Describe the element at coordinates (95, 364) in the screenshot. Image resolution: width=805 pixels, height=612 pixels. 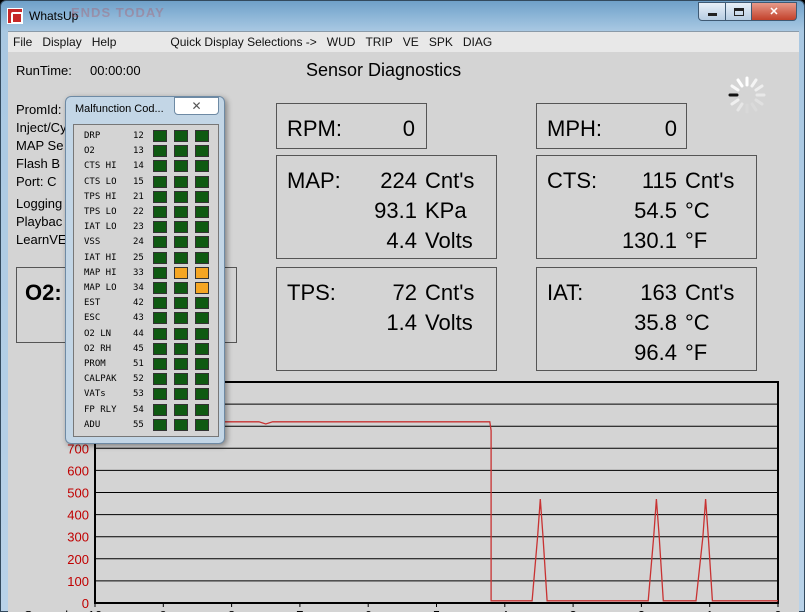
I see `malfunction-code-name: PROM` at that location.